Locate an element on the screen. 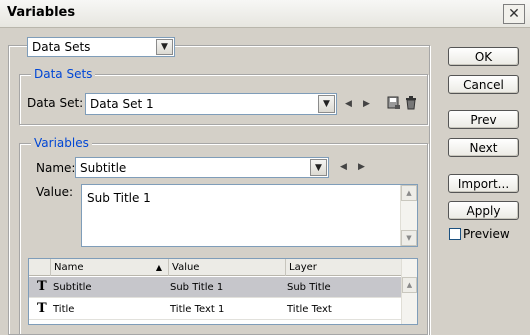 This screenshot has height=335, width=530. column-header-value: Value is located at coordinates (227, 267).